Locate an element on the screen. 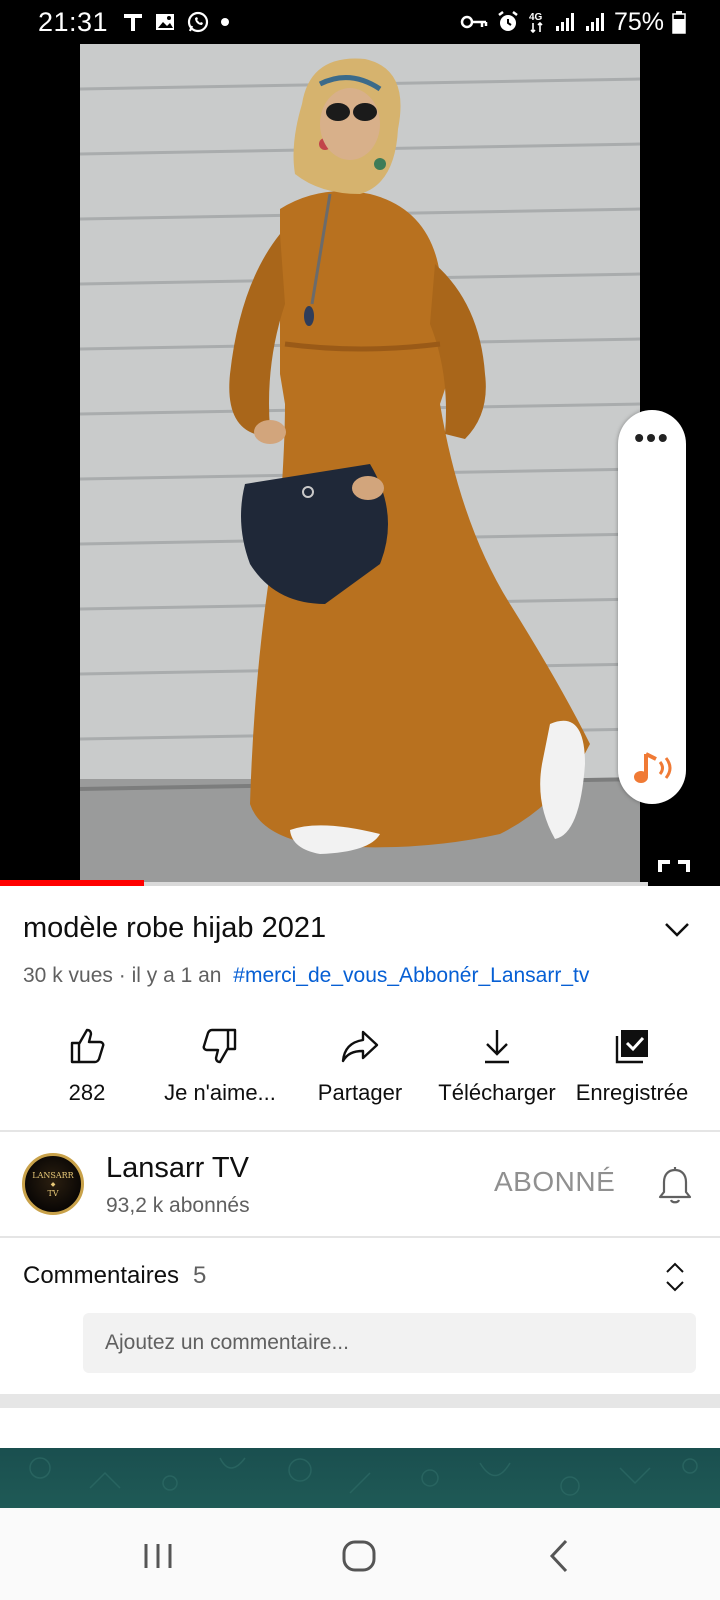 The height and width of the screenshot is (1600, 720). avatar-text-bottom: TV is located at coordinates (53, 1193).